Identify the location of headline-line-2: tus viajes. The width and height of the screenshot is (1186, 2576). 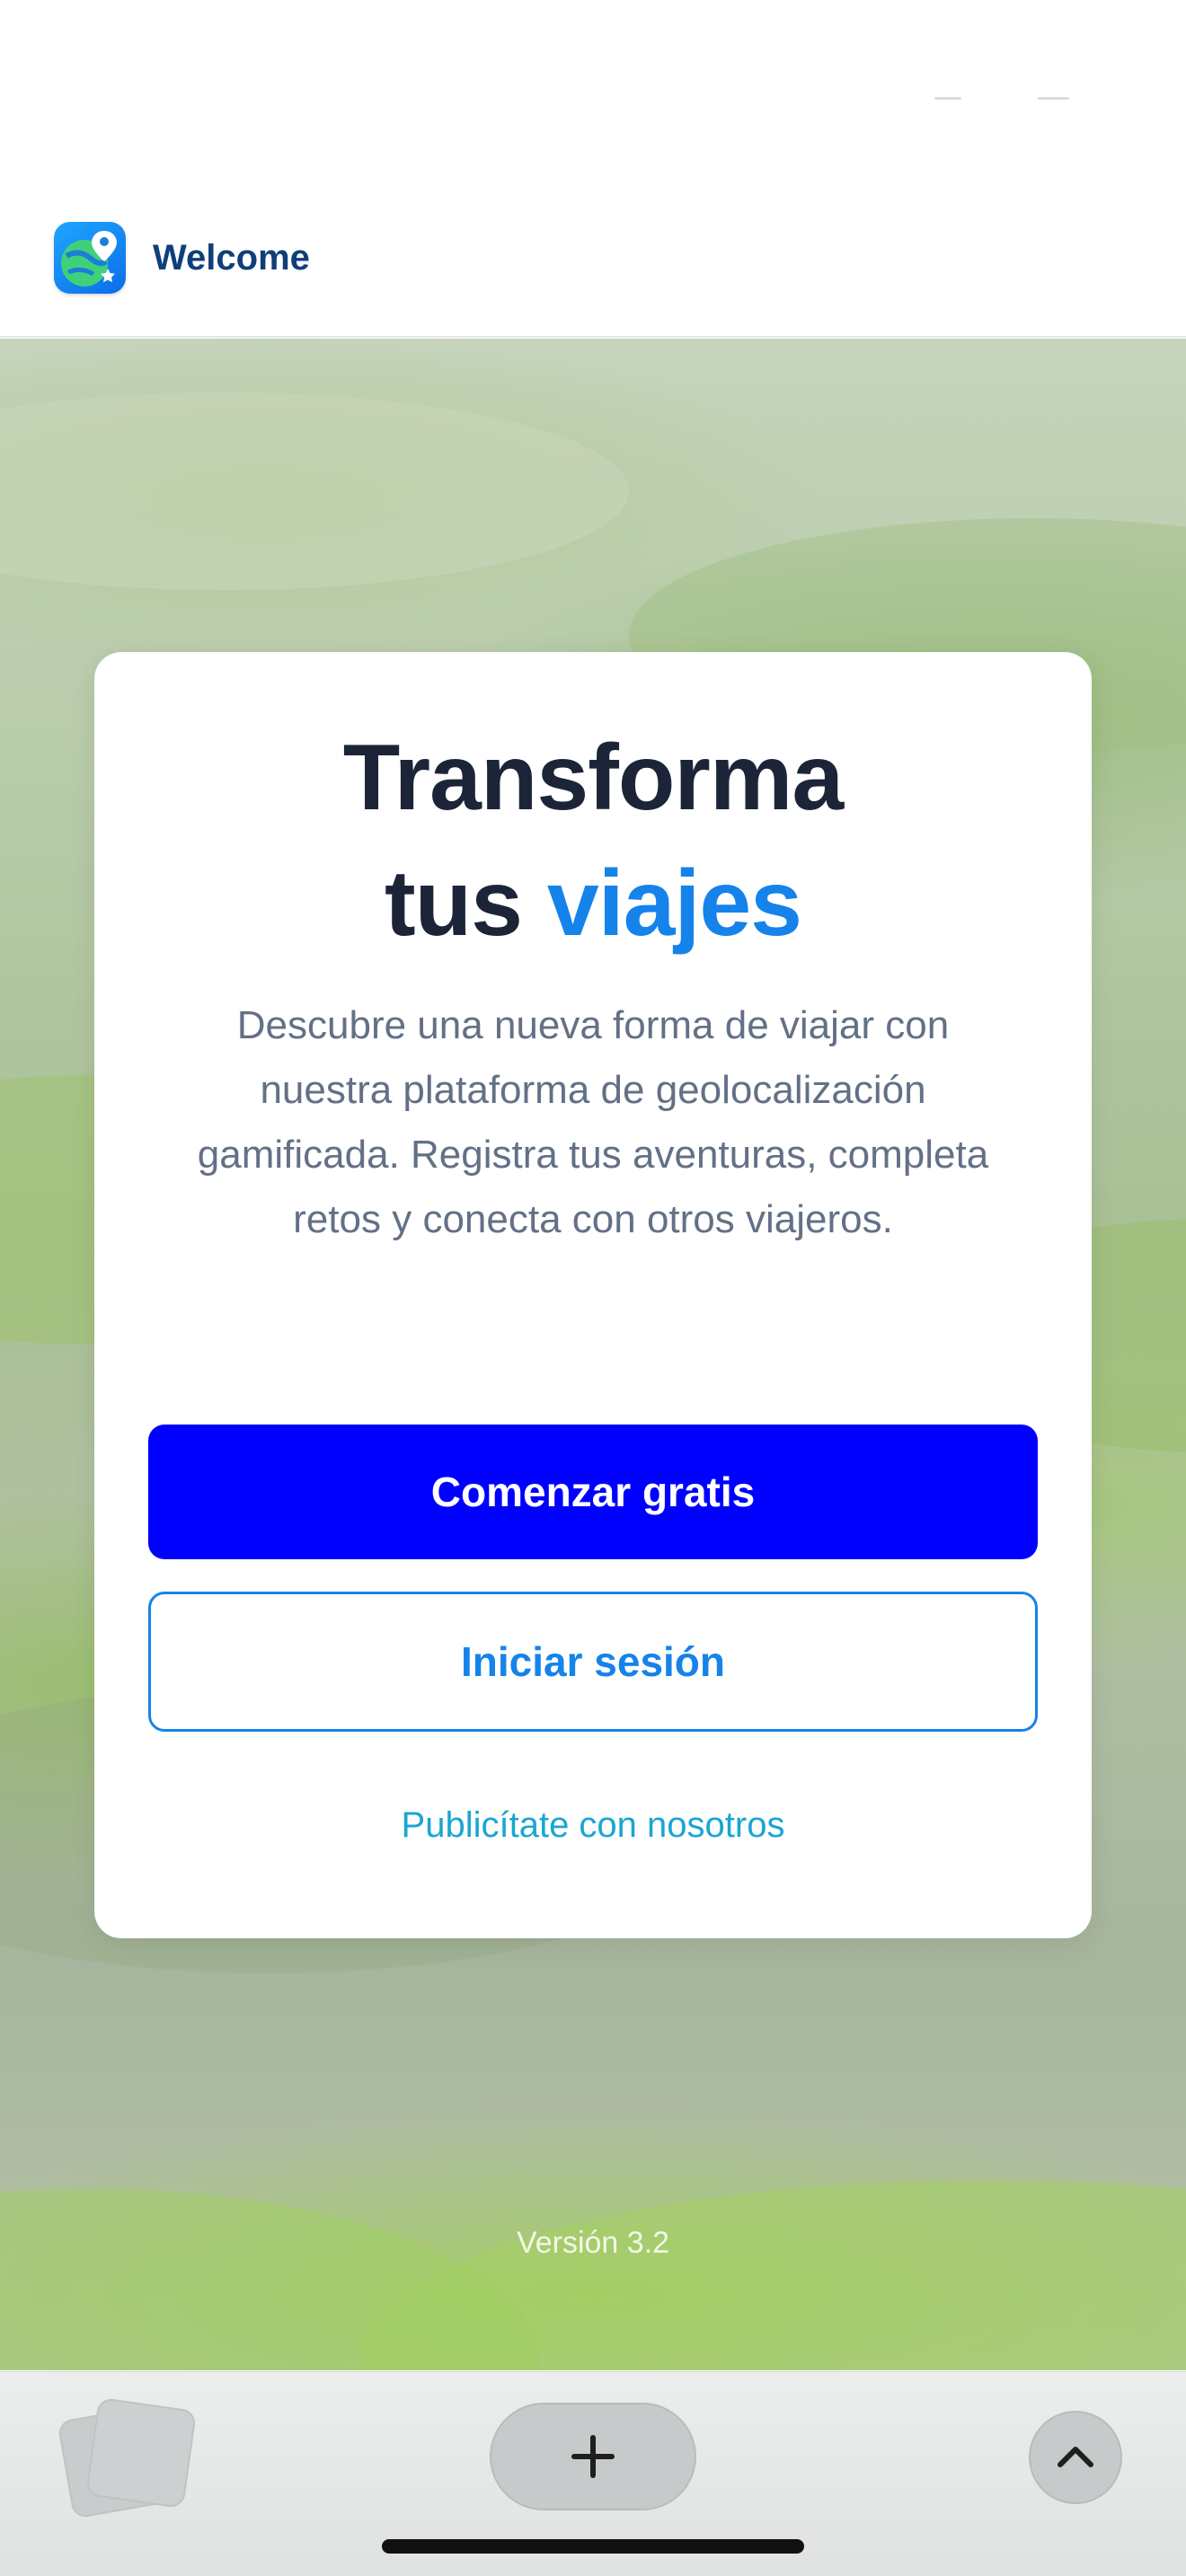
(593, 903).